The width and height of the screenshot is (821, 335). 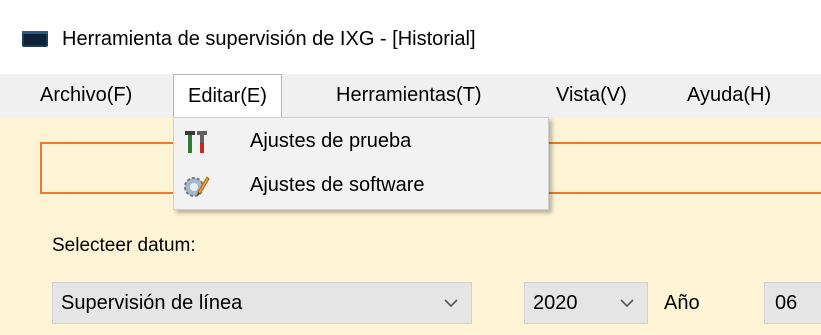 I want to click on month-field: 06, so click(x=792, y=303).